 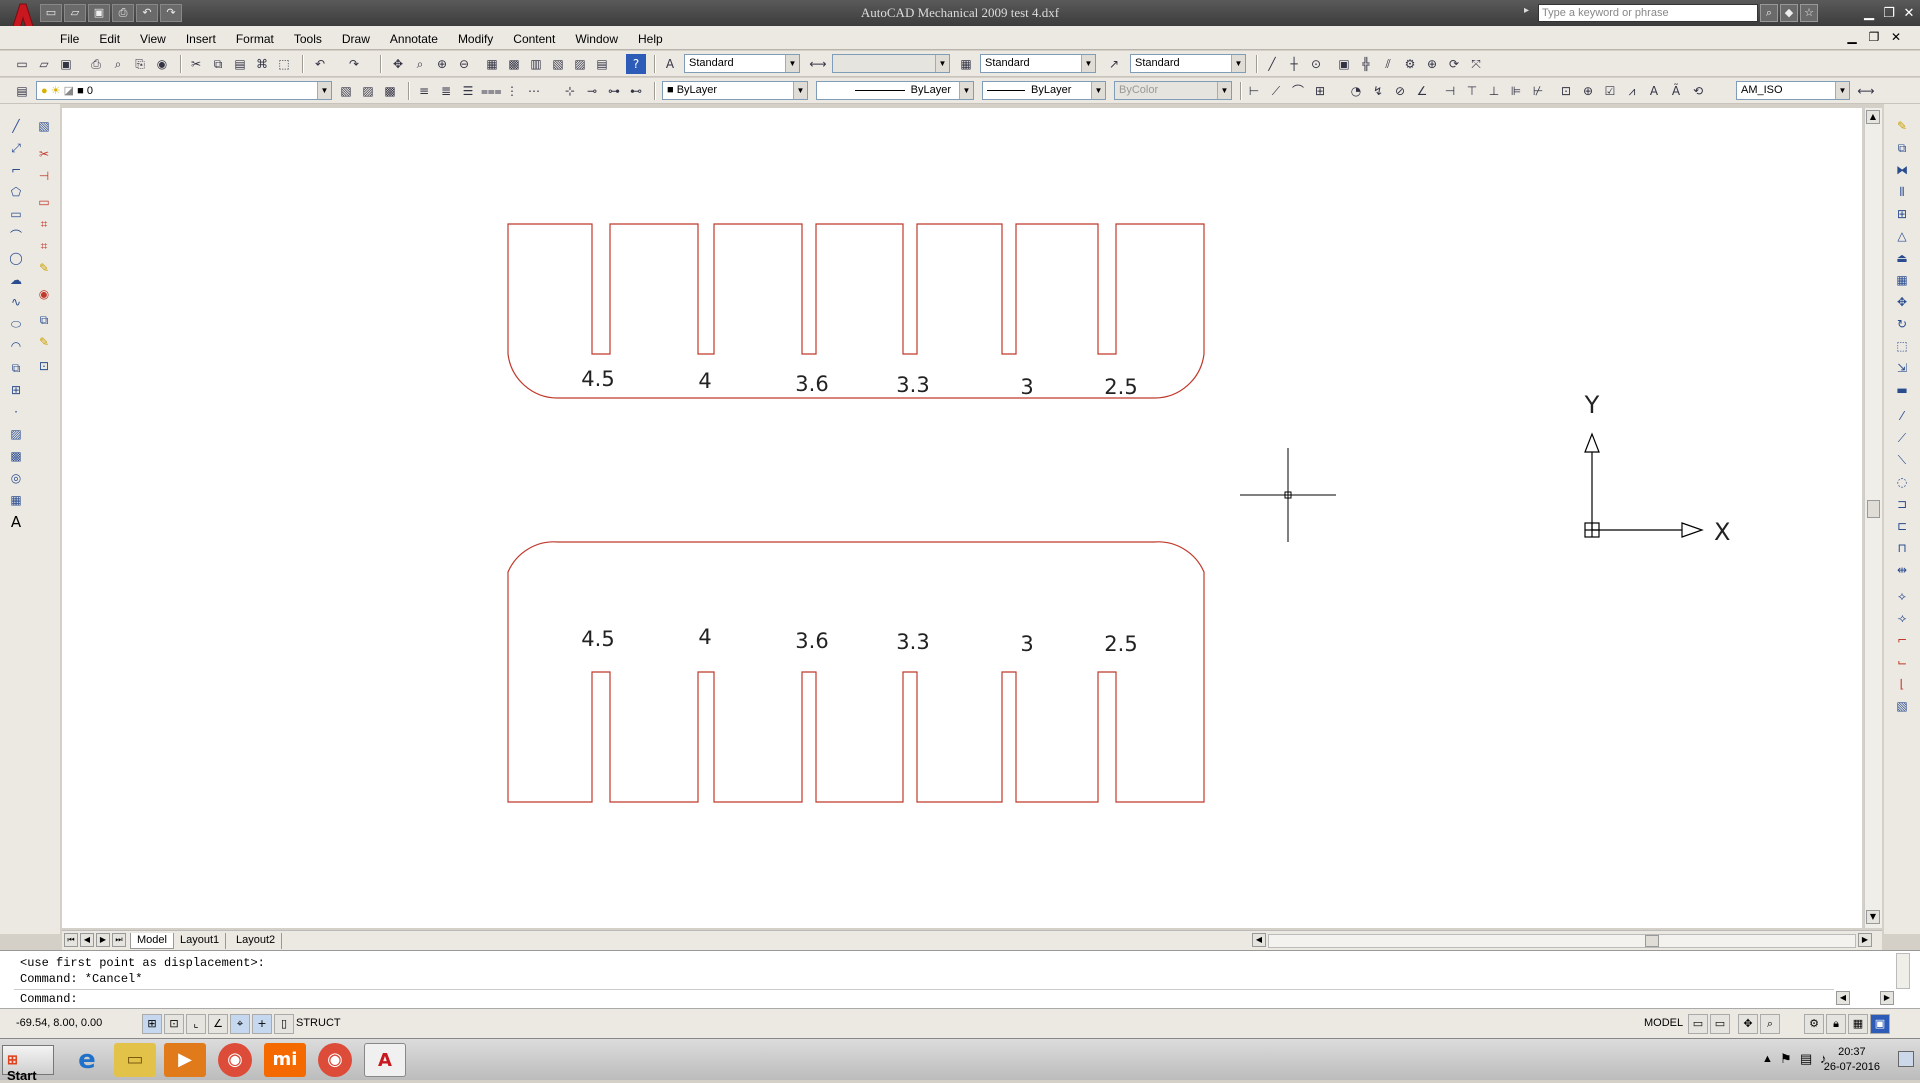 What do you see at coordinates (240, 64) in the screenshot?
I see `paste-icon: ▤` at bounding box center [240, 64].